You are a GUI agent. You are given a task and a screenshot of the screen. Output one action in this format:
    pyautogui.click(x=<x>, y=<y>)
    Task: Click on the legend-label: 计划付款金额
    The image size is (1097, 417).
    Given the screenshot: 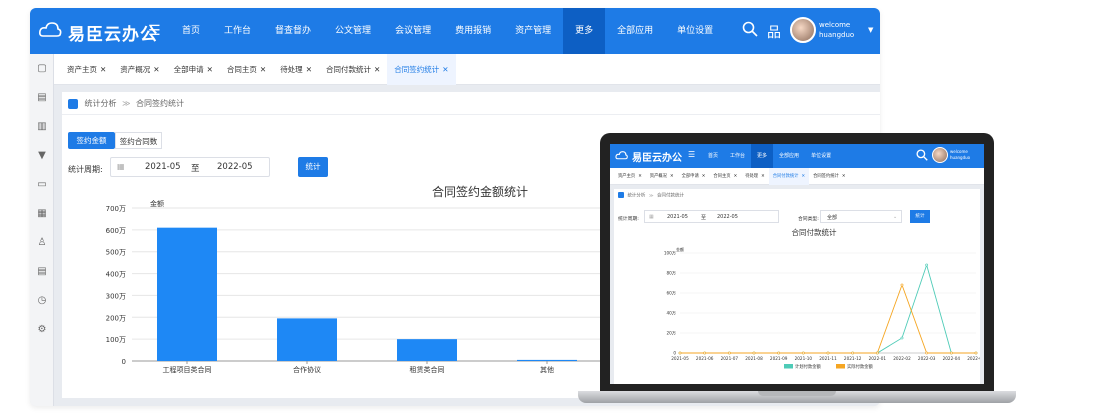 What is the action you would take?
    pyautogui.click(x=808, y=366)
    